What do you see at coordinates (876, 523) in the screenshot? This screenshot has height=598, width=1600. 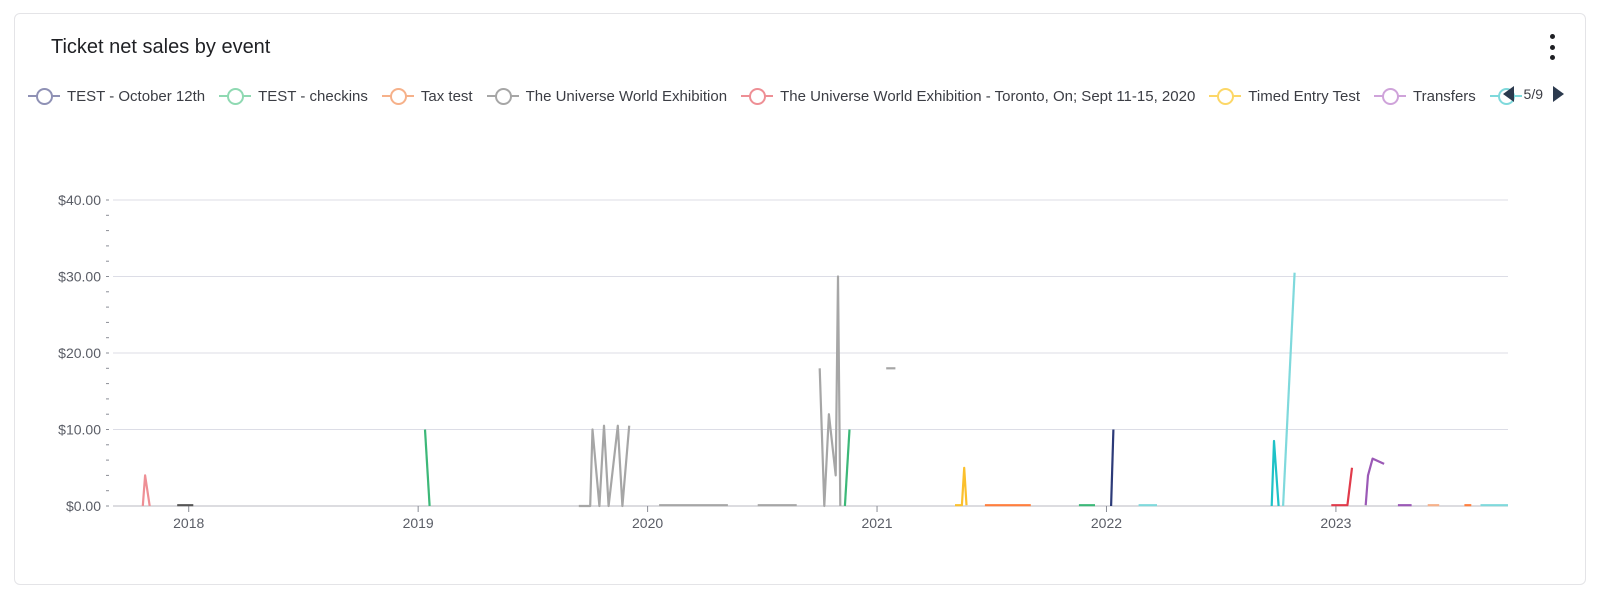 I see `x-tick-label: 2021` at bounding box center [876, 523].